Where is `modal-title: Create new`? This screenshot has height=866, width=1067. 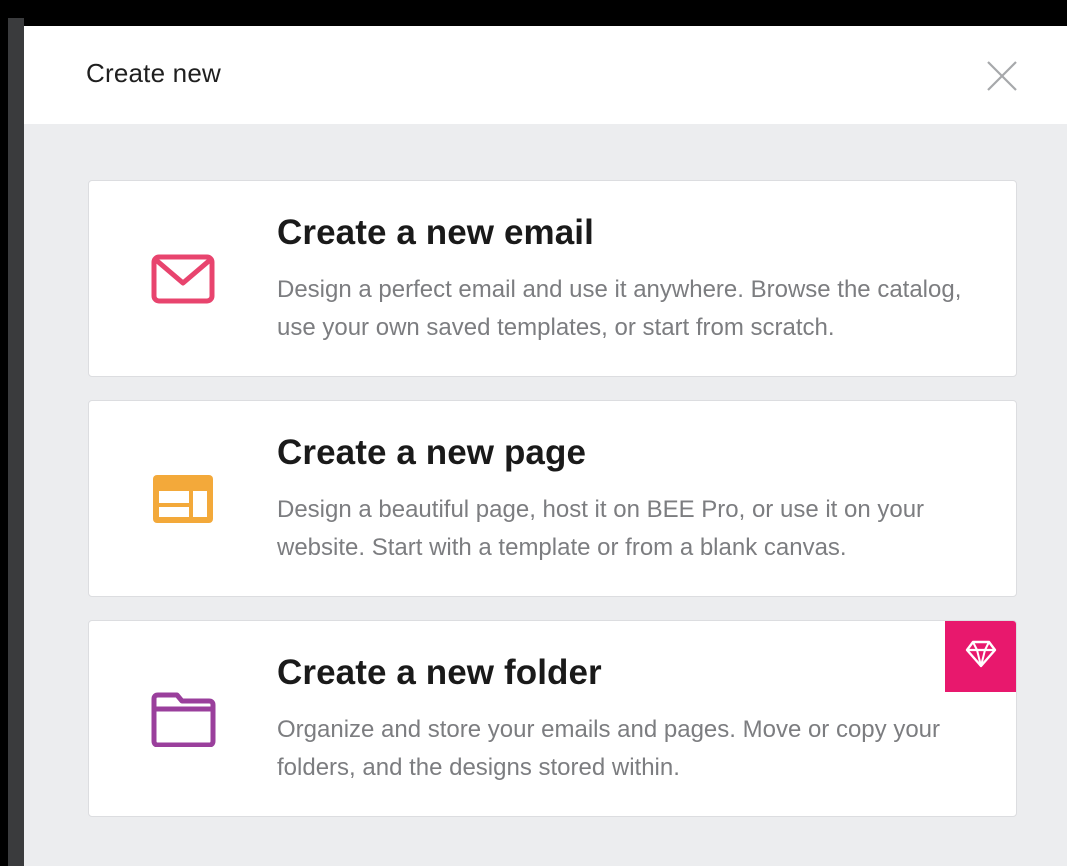 modal-title: Create new is located at coordinates (153, 73).